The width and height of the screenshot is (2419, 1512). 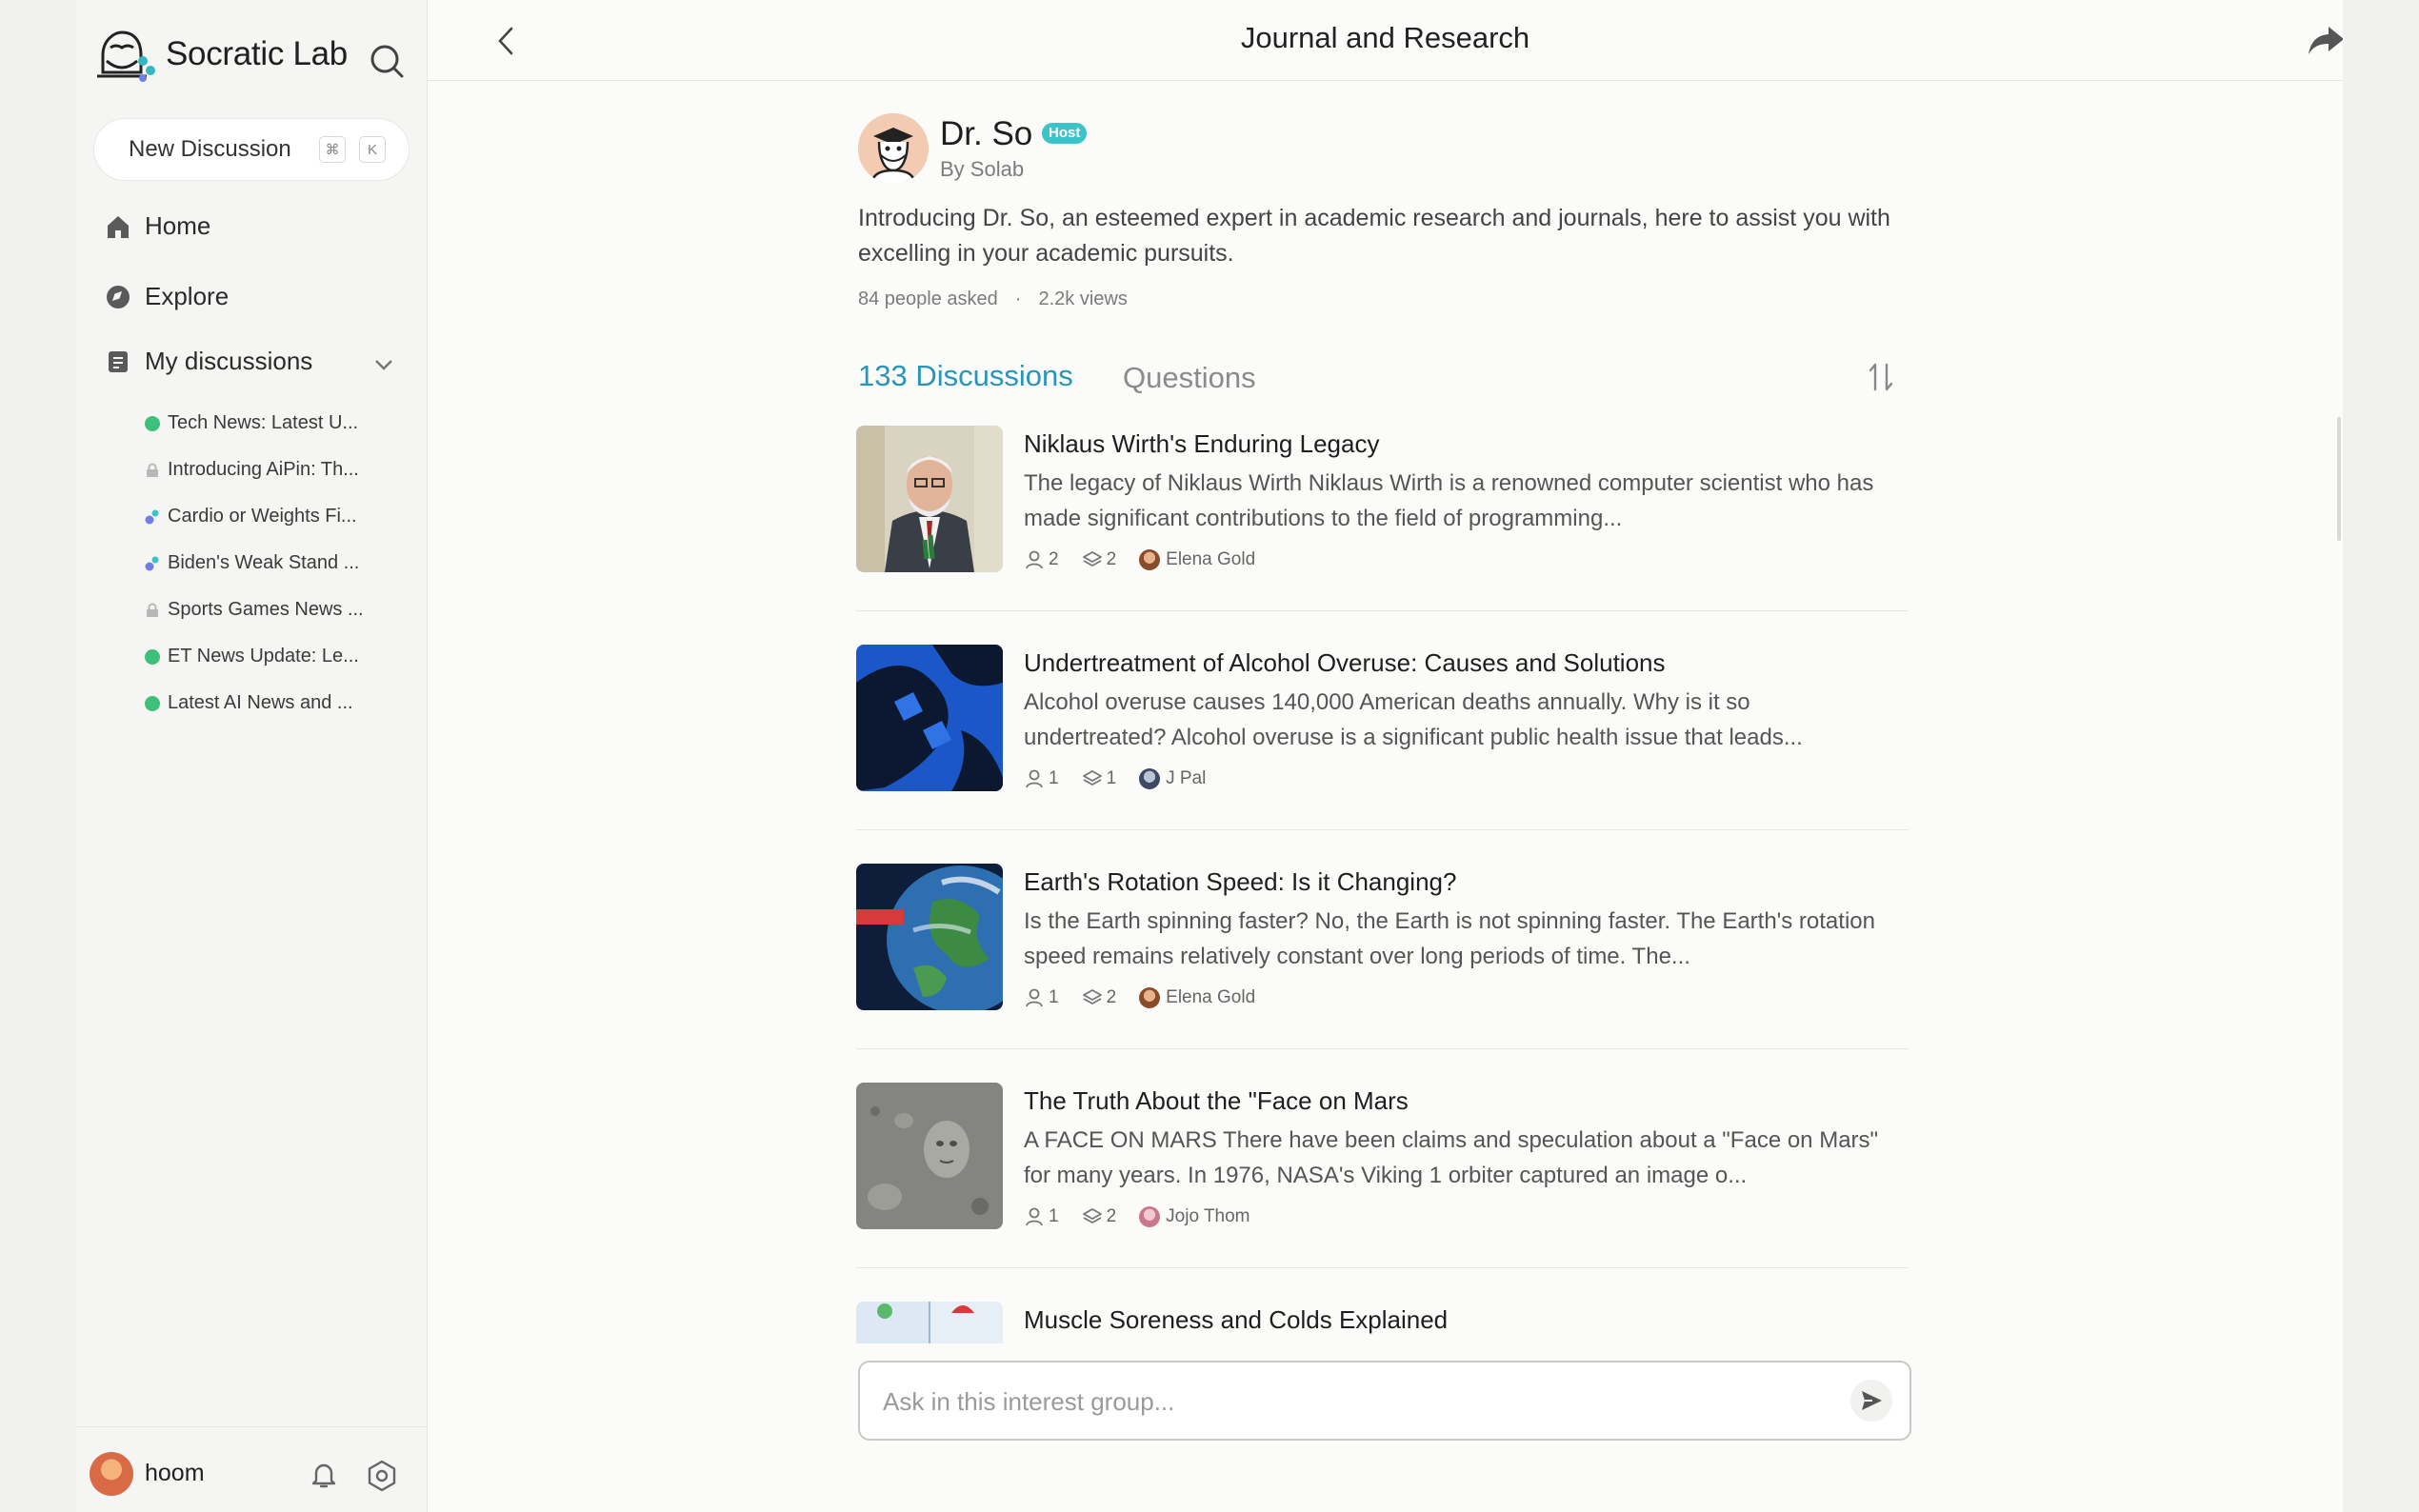 I want to click on author-name: Jojo Thom, so click(x=1207, y=1216).